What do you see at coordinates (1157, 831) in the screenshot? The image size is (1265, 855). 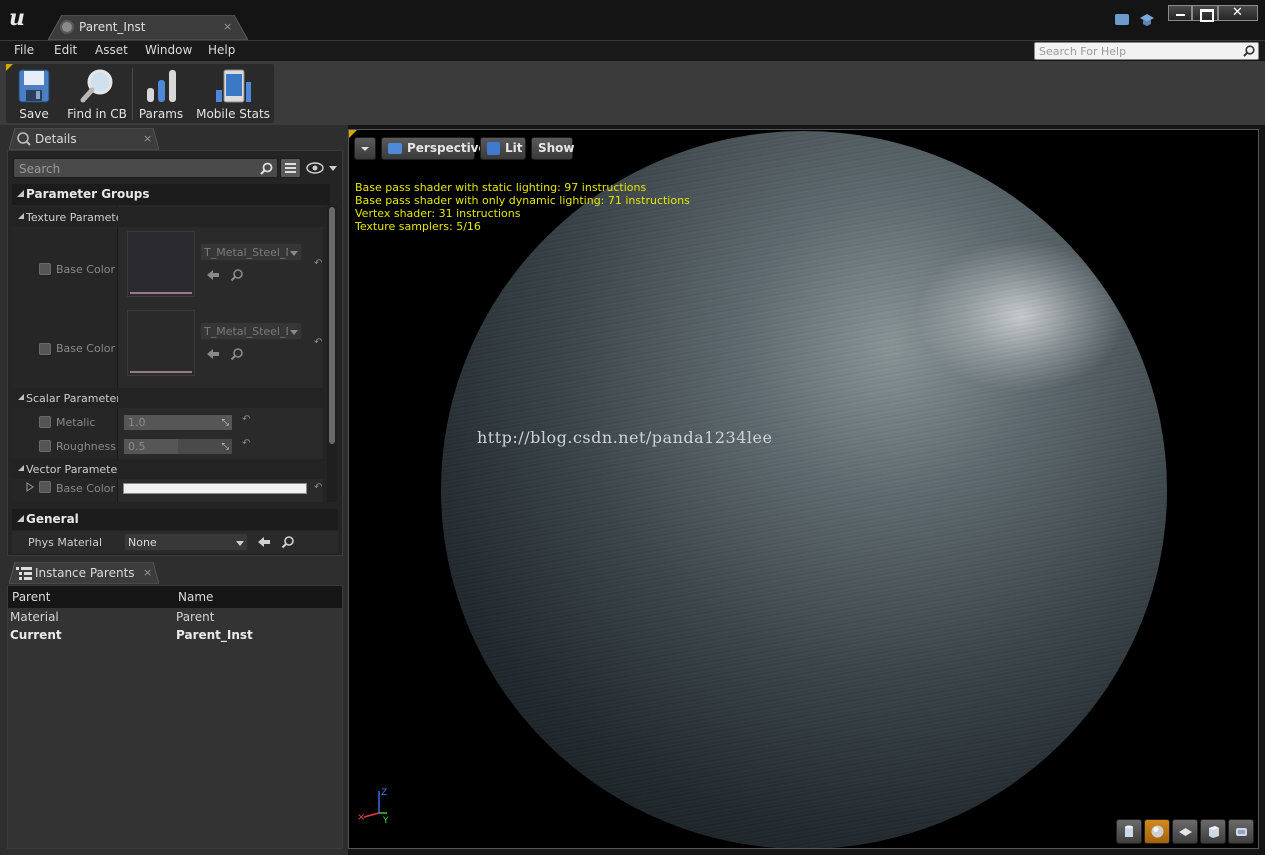 I see `preview-sphere-button` at bounding box center [1157, 831].